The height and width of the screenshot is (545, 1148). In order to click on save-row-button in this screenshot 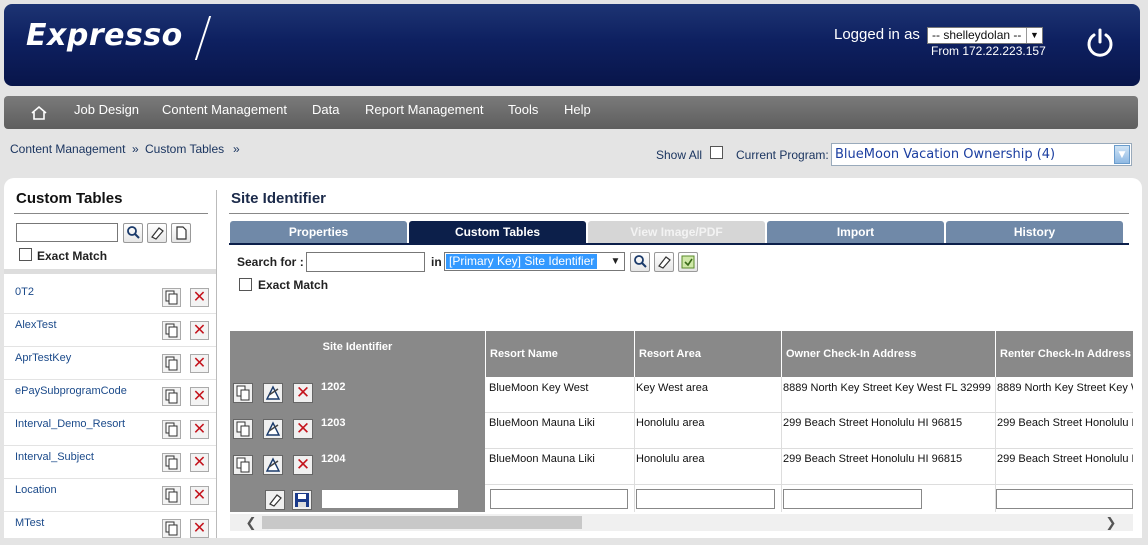, I will do `click(302, 500)`.